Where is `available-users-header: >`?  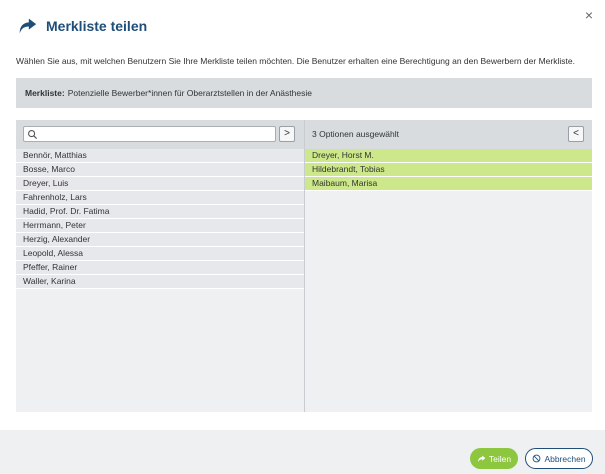
available-users-header: > is located at coordinates (160, 134).